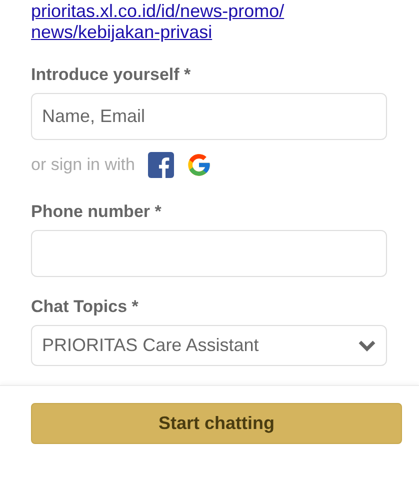 The image size is (419, 477). I want to click on chevron-down-icon, so click(367, 346).